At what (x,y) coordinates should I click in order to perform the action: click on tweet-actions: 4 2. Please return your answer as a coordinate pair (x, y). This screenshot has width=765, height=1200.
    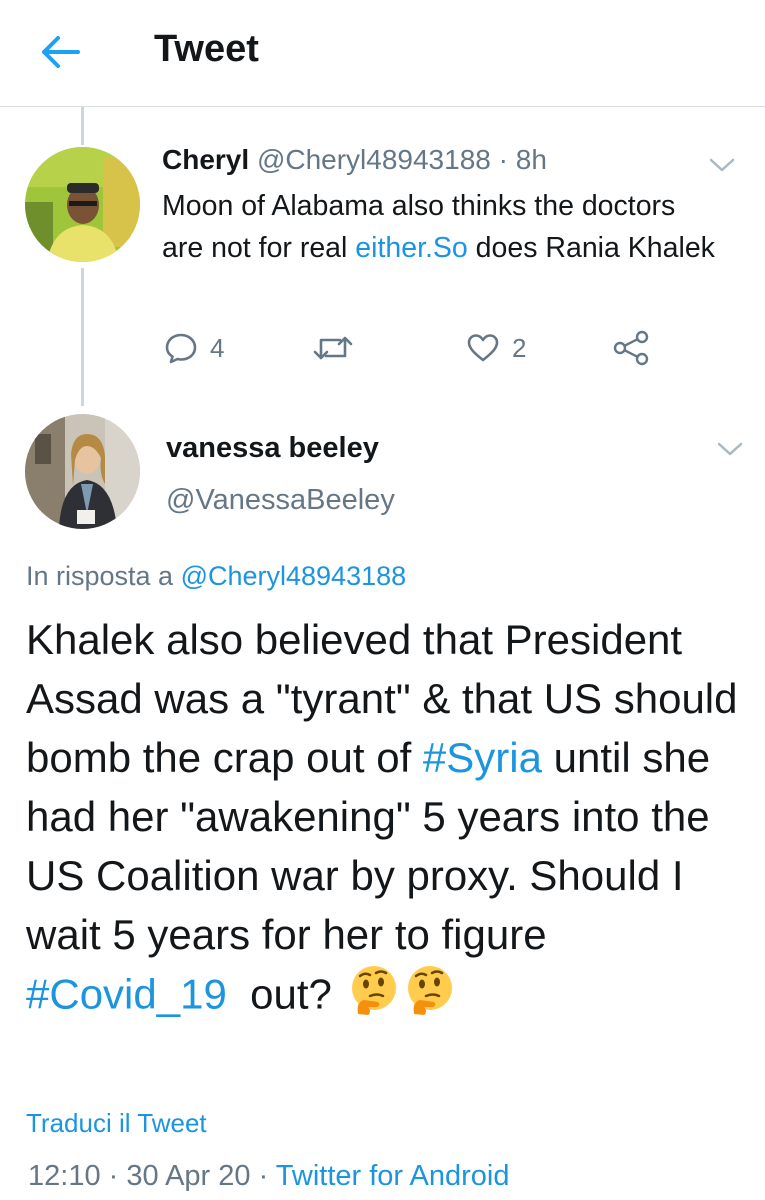
    Looking at the image, I should click on (382, 348).